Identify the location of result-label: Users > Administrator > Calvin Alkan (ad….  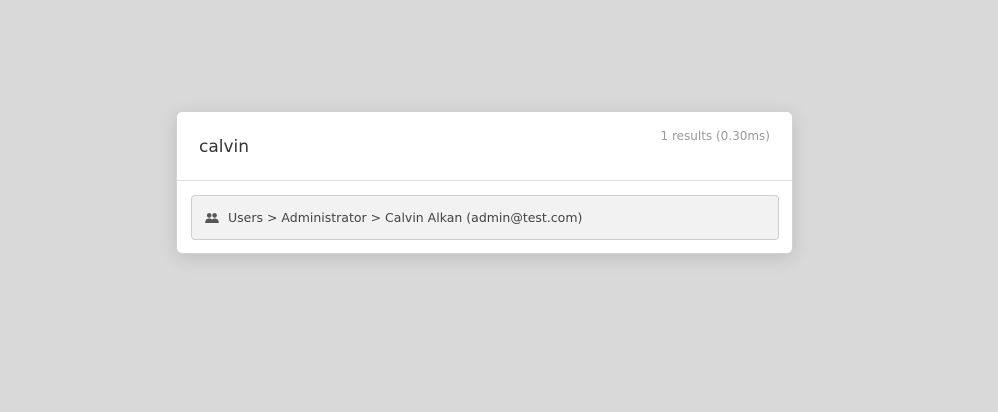
(405, 217).